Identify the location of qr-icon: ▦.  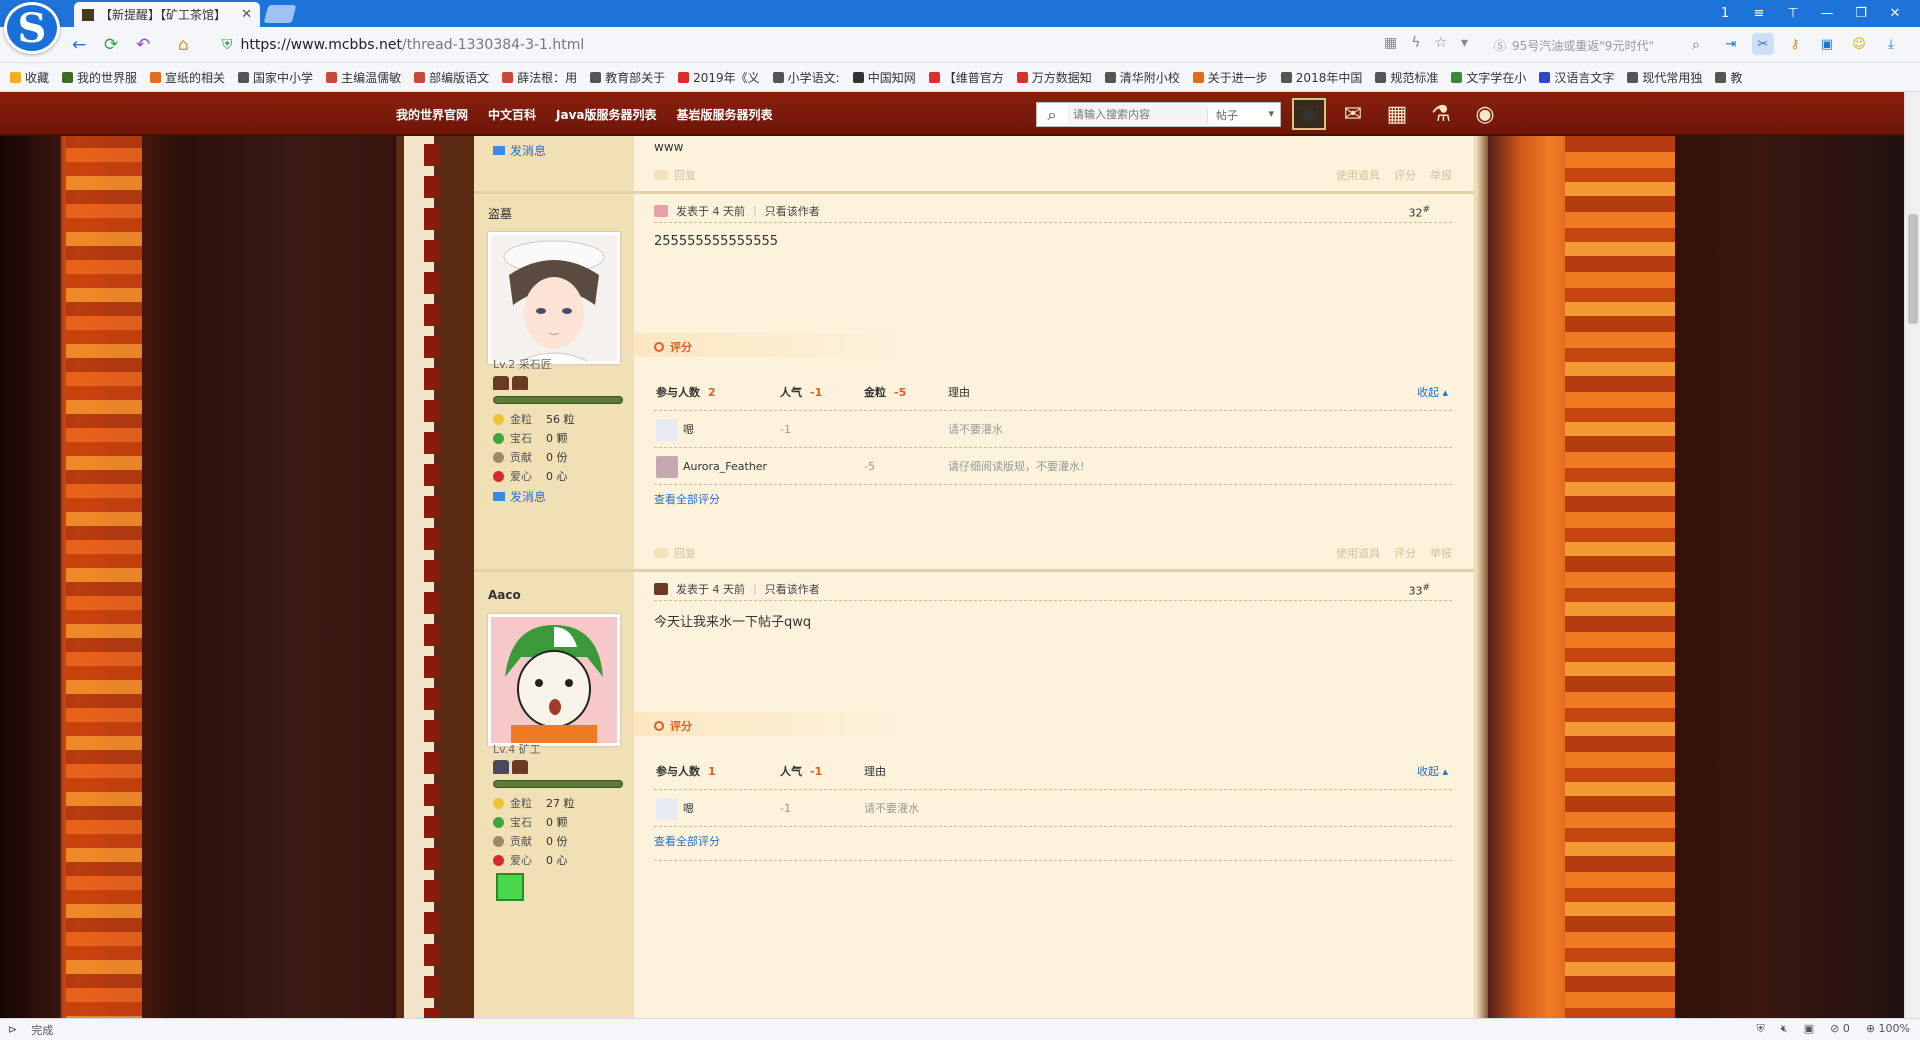
(1390, 43).